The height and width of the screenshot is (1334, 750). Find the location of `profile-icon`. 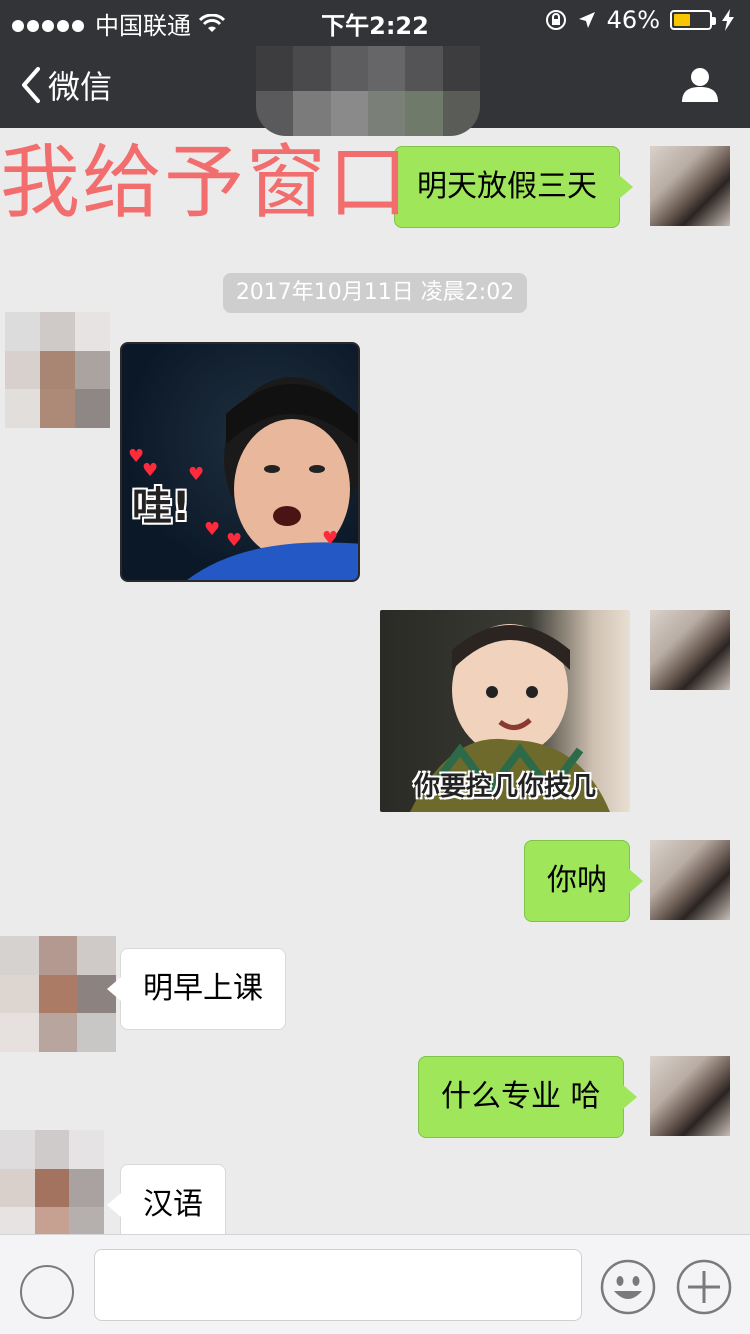

profile-icon is located at coordinates (700, 84).